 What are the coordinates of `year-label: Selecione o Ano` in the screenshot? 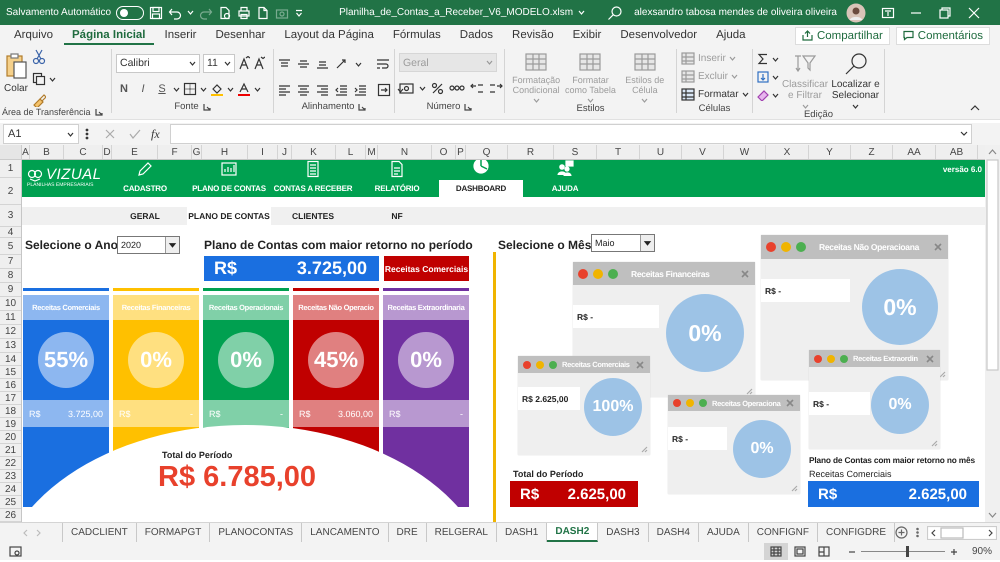 It's located at (70, 245).